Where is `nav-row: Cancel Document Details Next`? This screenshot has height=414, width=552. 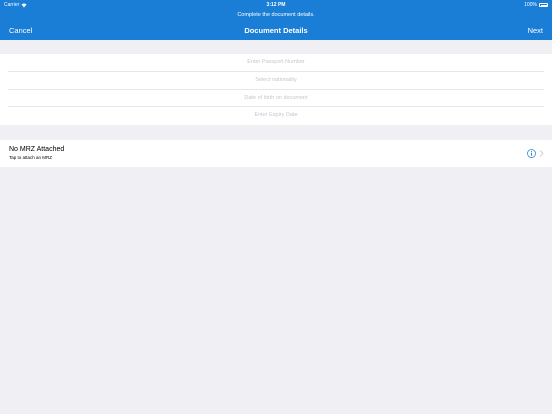
nav-row: Cancel Document Details Next is located at coordinates (276, 31).